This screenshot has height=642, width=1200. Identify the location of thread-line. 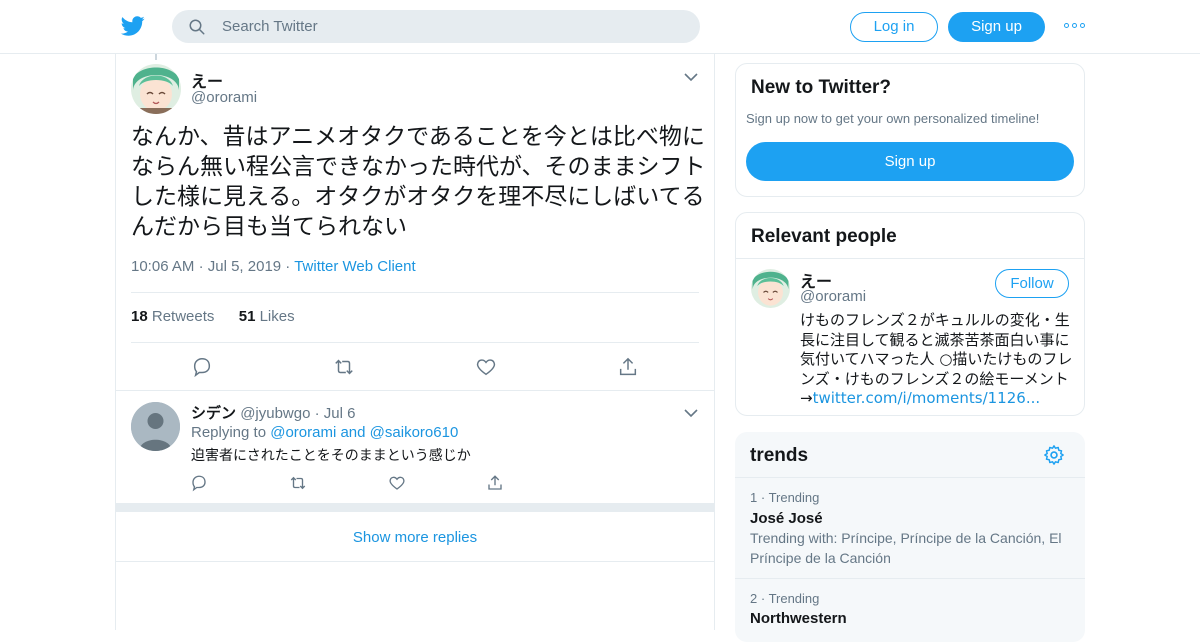
(156, 57).